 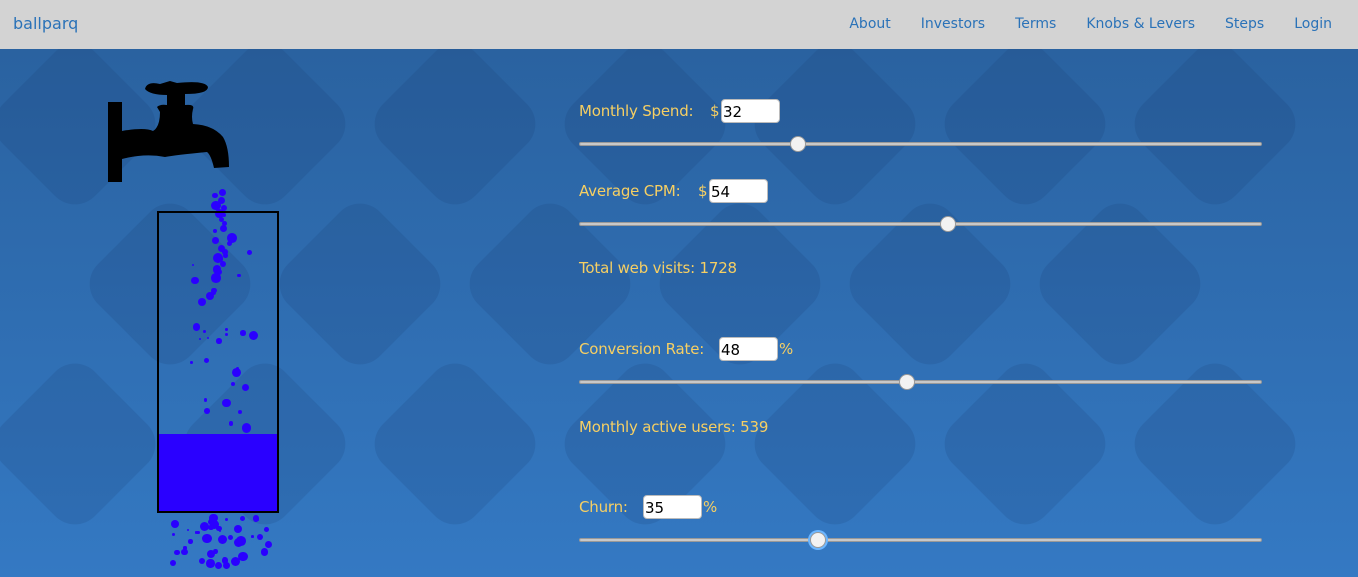 I want to click on conversion-rate-slider, so click(x=920, y=382).